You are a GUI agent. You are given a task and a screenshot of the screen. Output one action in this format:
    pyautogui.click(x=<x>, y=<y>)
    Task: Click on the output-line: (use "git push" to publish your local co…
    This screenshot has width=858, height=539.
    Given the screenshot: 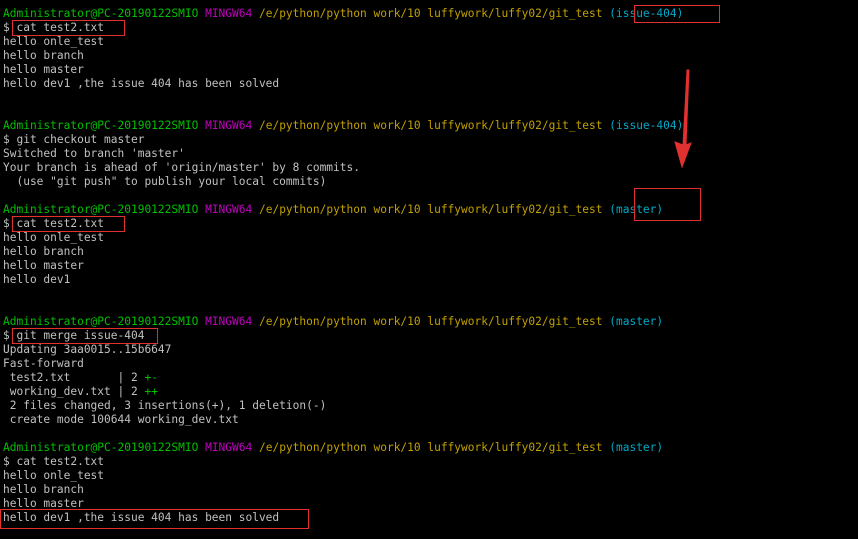 What is the action you would take?
    pyautogui.click(x=165, y=181)
    